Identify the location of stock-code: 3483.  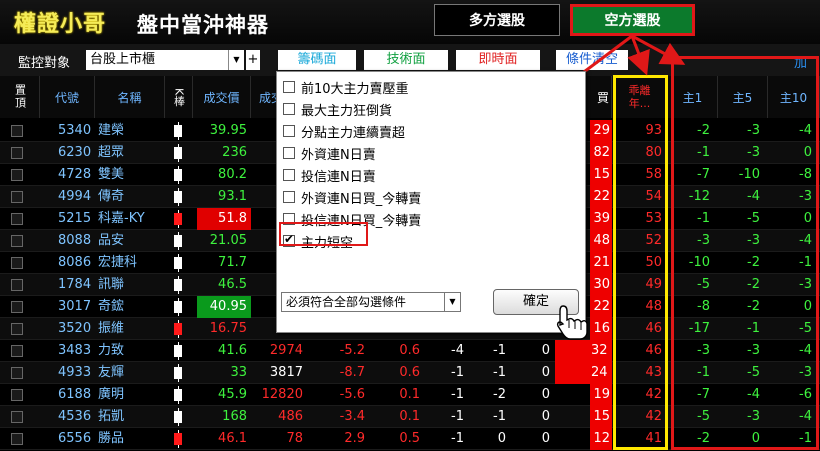
(76, 351).